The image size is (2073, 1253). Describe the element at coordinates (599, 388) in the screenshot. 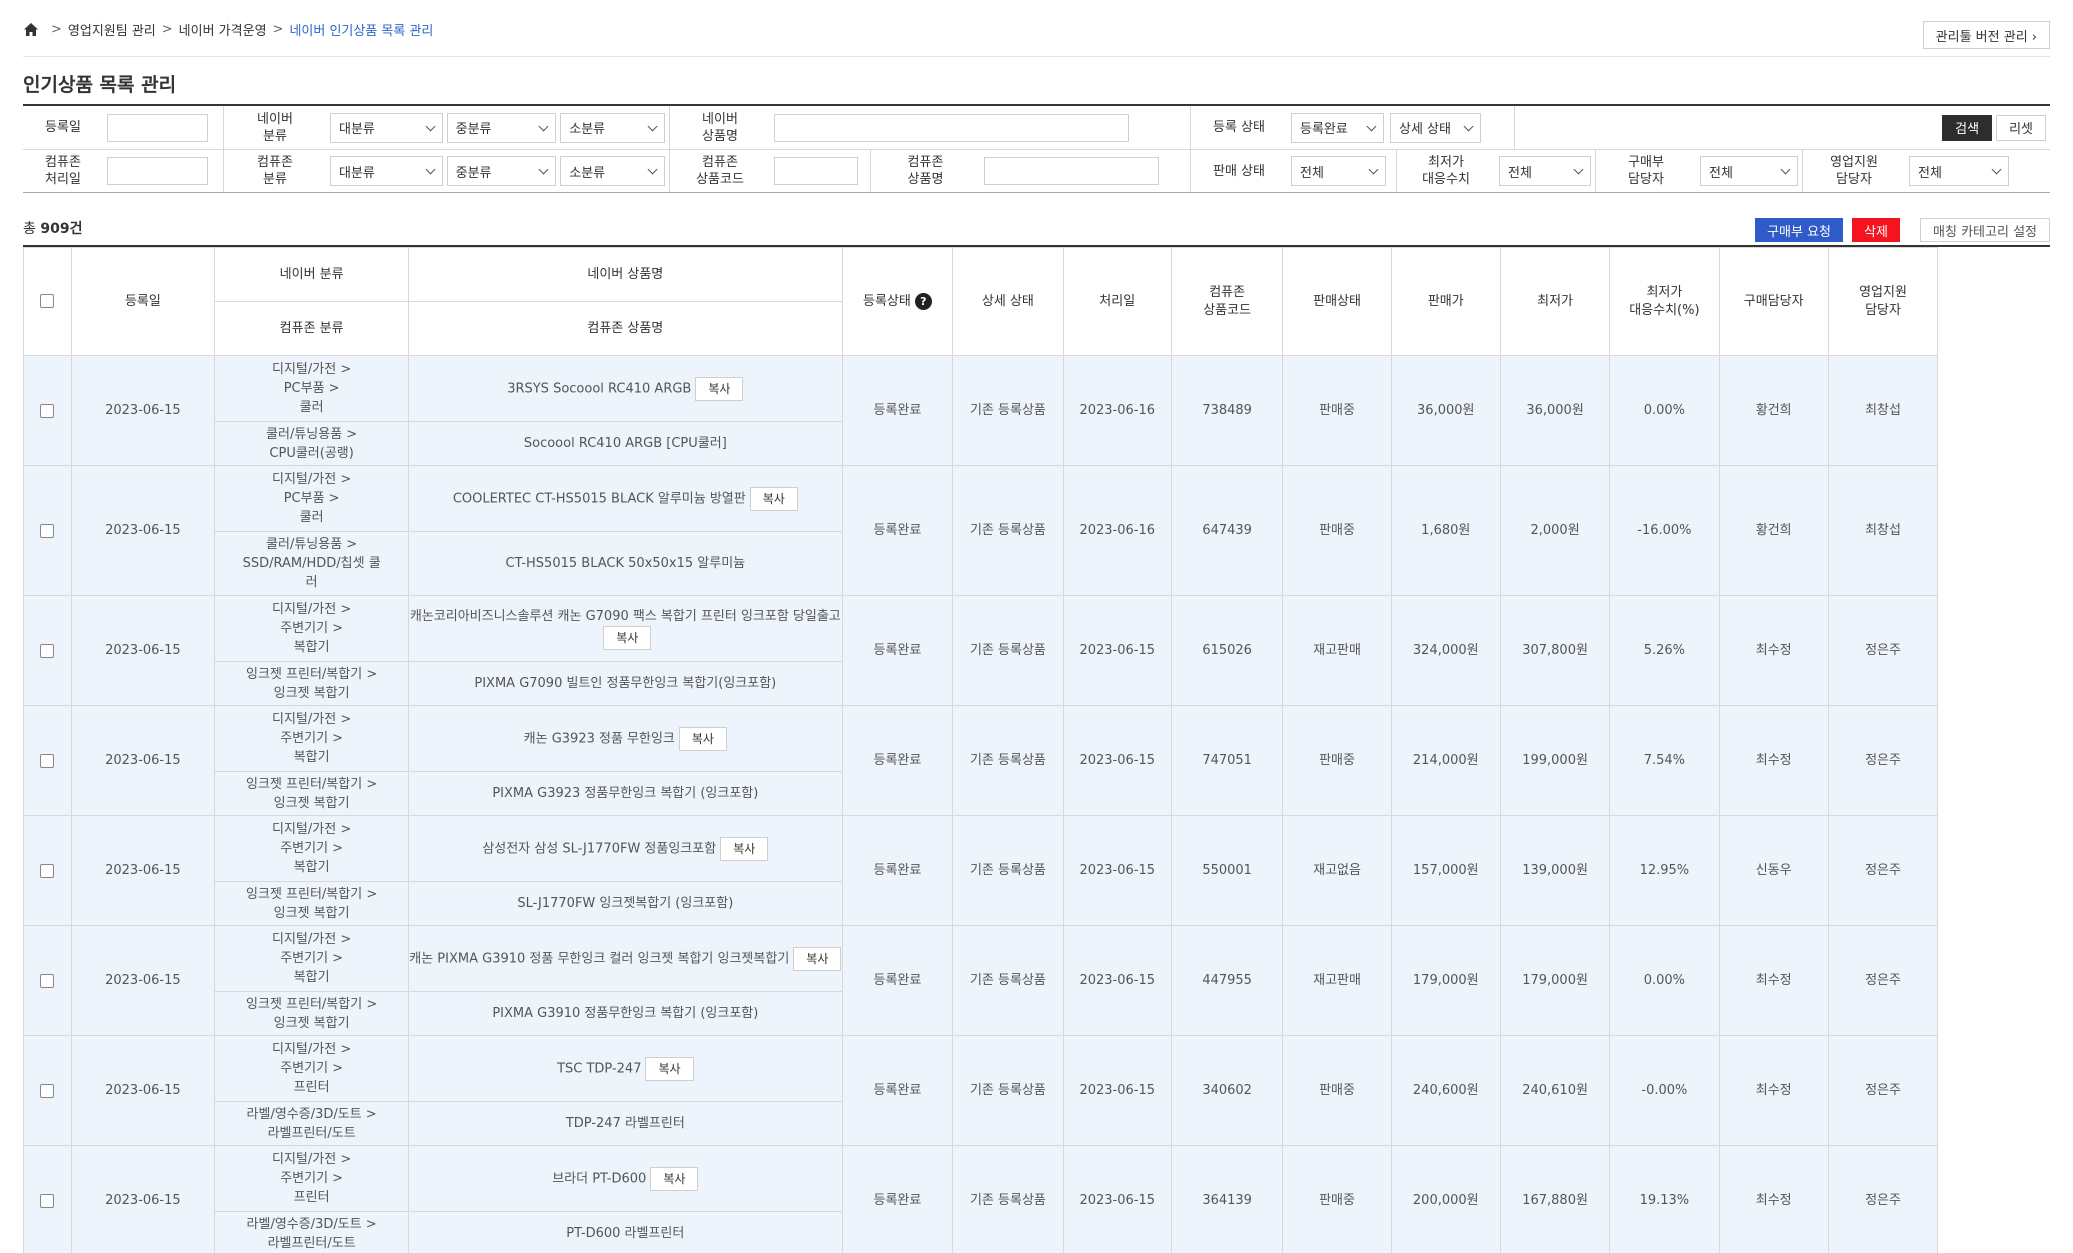

I see `naver-product-name: 3RSYS Socoool RC410 ARGB` at that location.